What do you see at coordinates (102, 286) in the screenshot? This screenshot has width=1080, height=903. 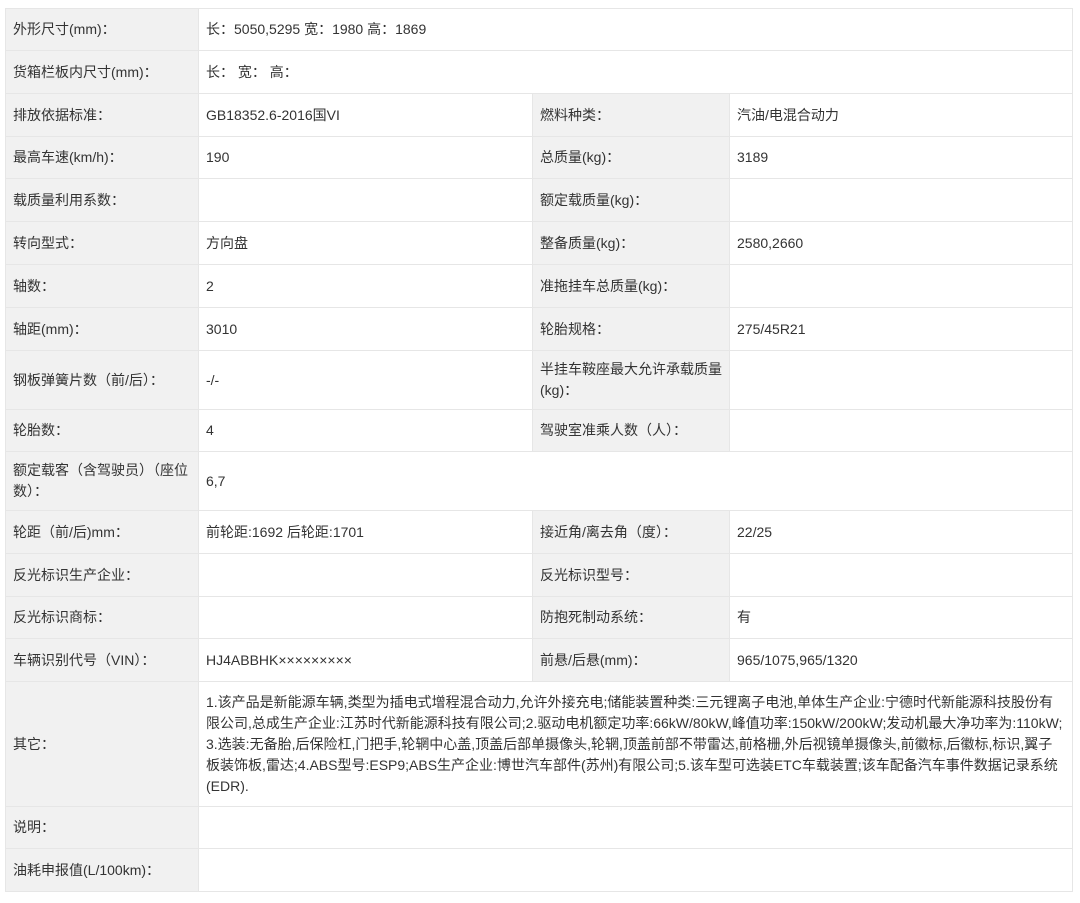 I see `axle-count-label: 轴数：` at bounding box center [102, 286].